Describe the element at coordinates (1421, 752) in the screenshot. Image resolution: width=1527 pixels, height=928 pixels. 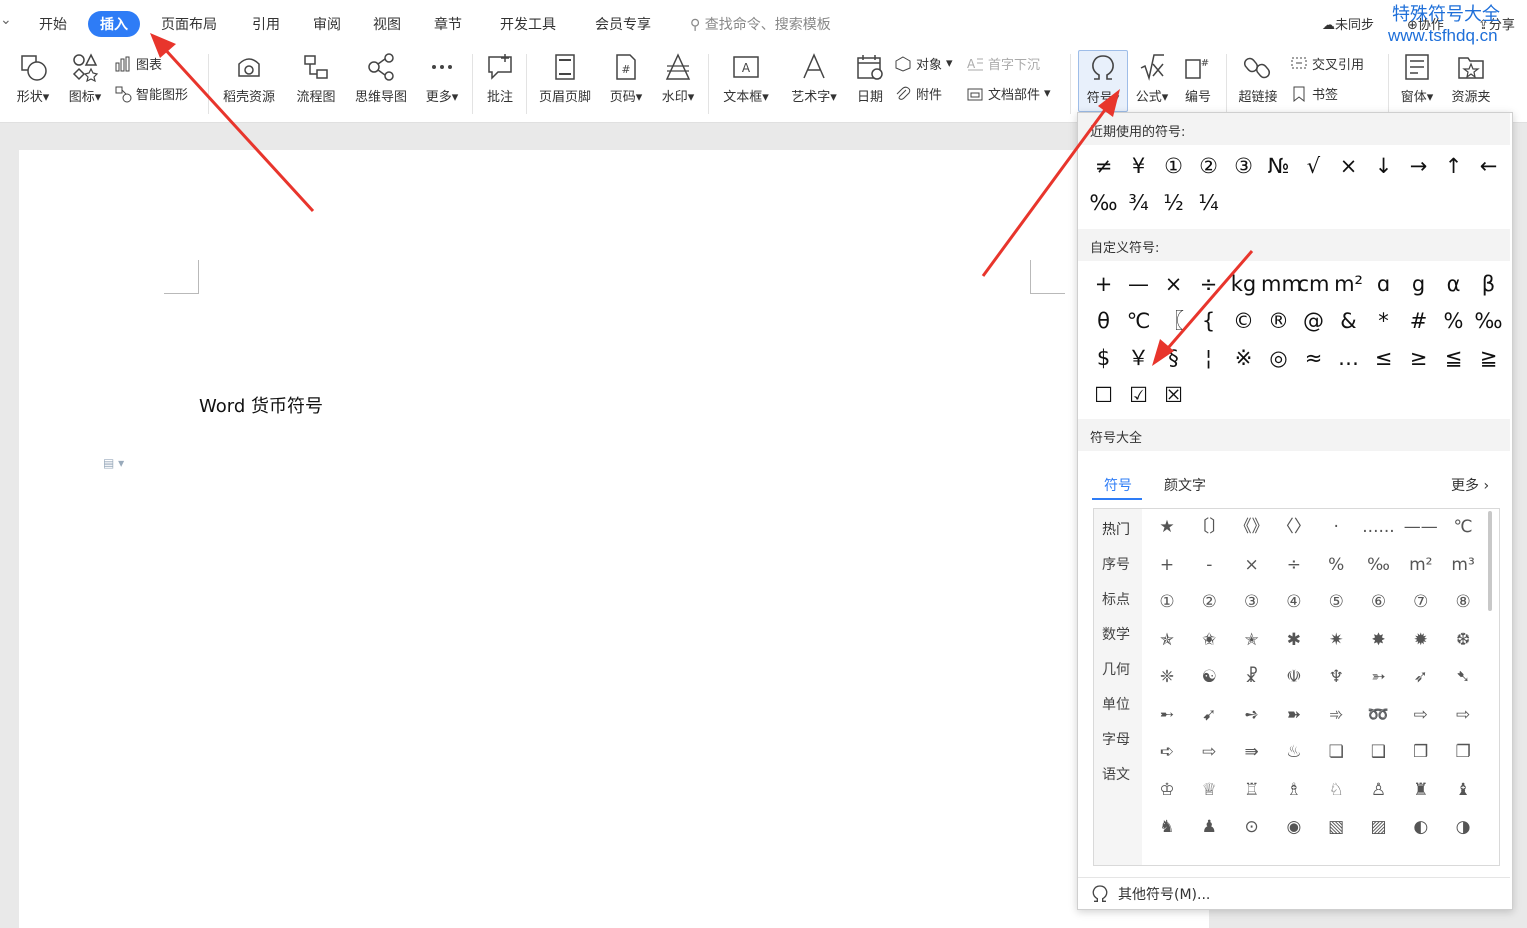
I see `symbol-cell: ❒` at that location.